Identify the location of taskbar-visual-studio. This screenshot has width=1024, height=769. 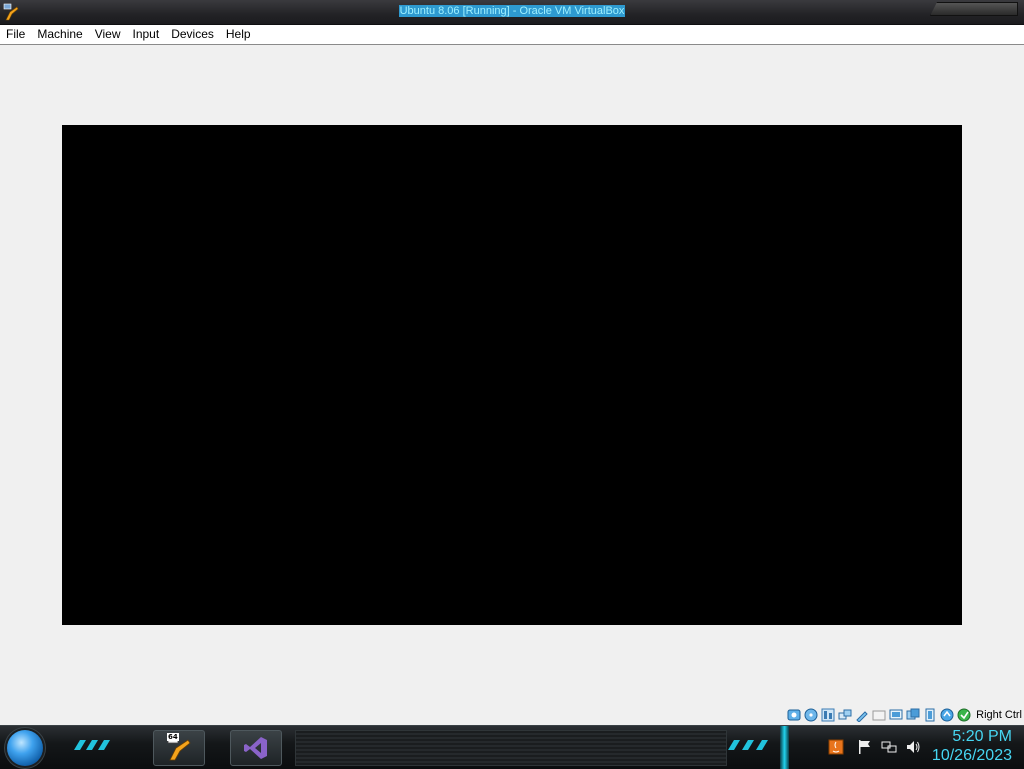
(256, 748).